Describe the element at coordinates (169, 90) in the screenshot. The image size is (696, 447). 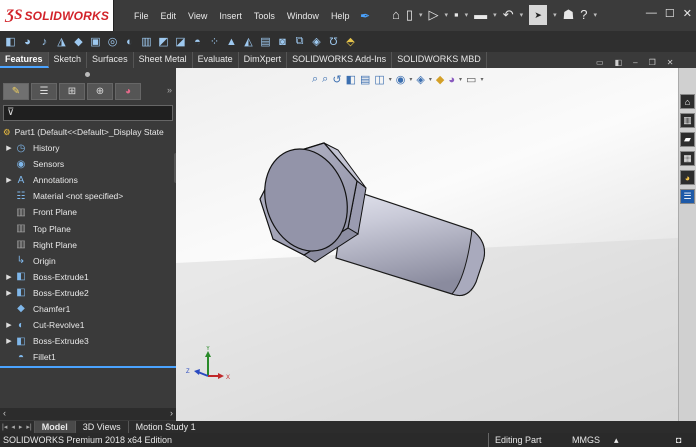
I see `chevron-right-icon: »` at that location.